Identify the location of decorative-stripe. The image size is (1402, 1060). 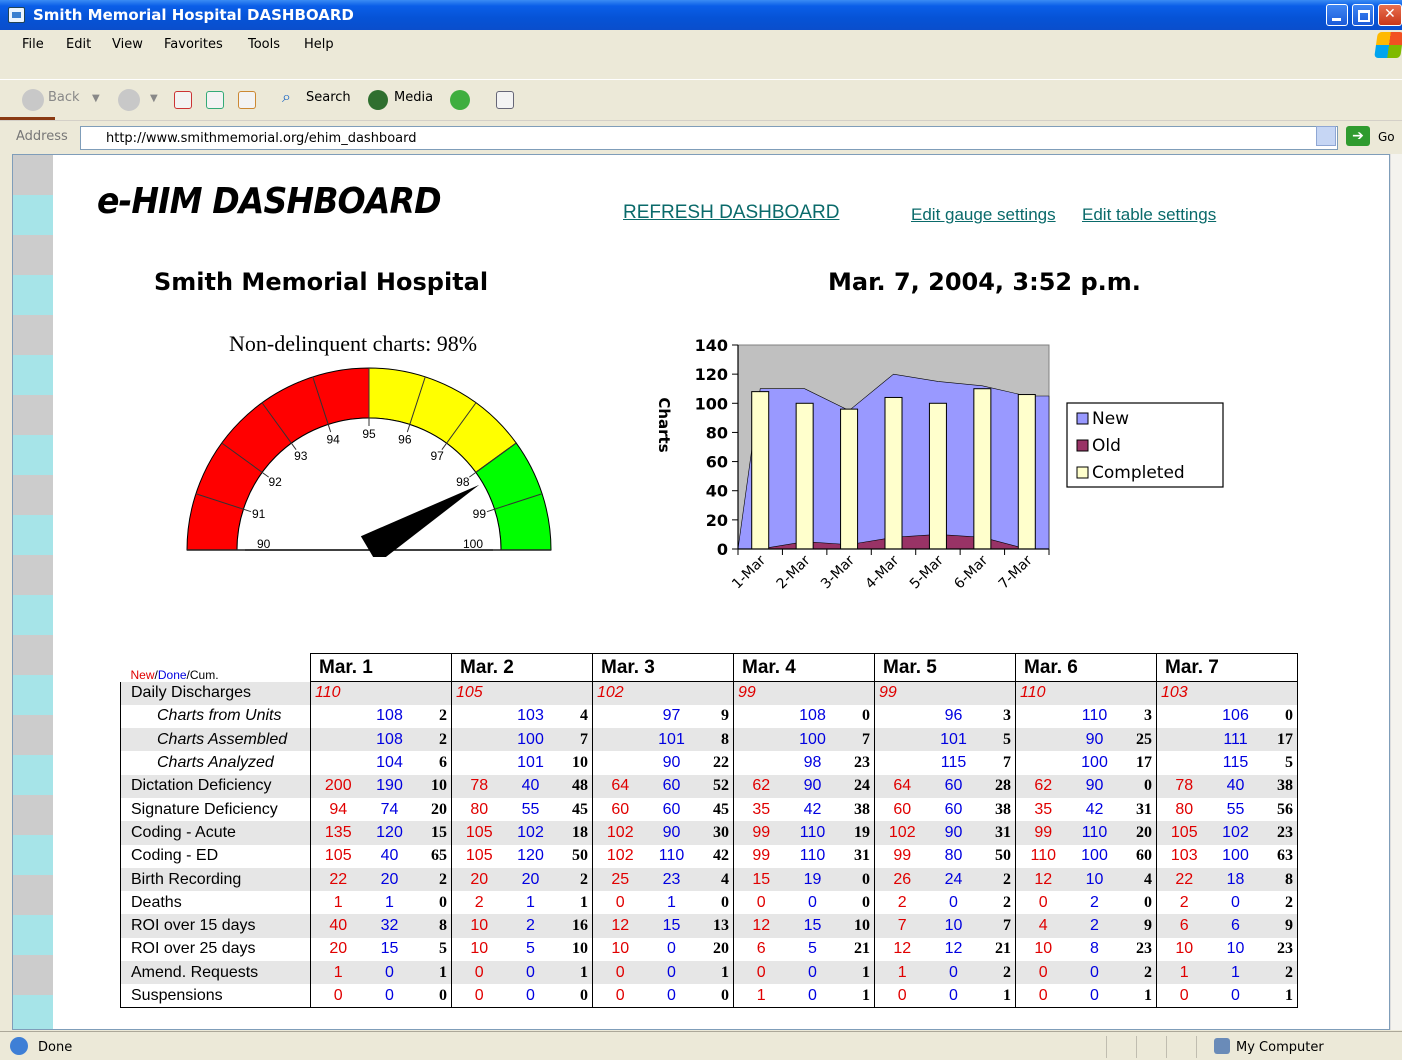
(33, 592).